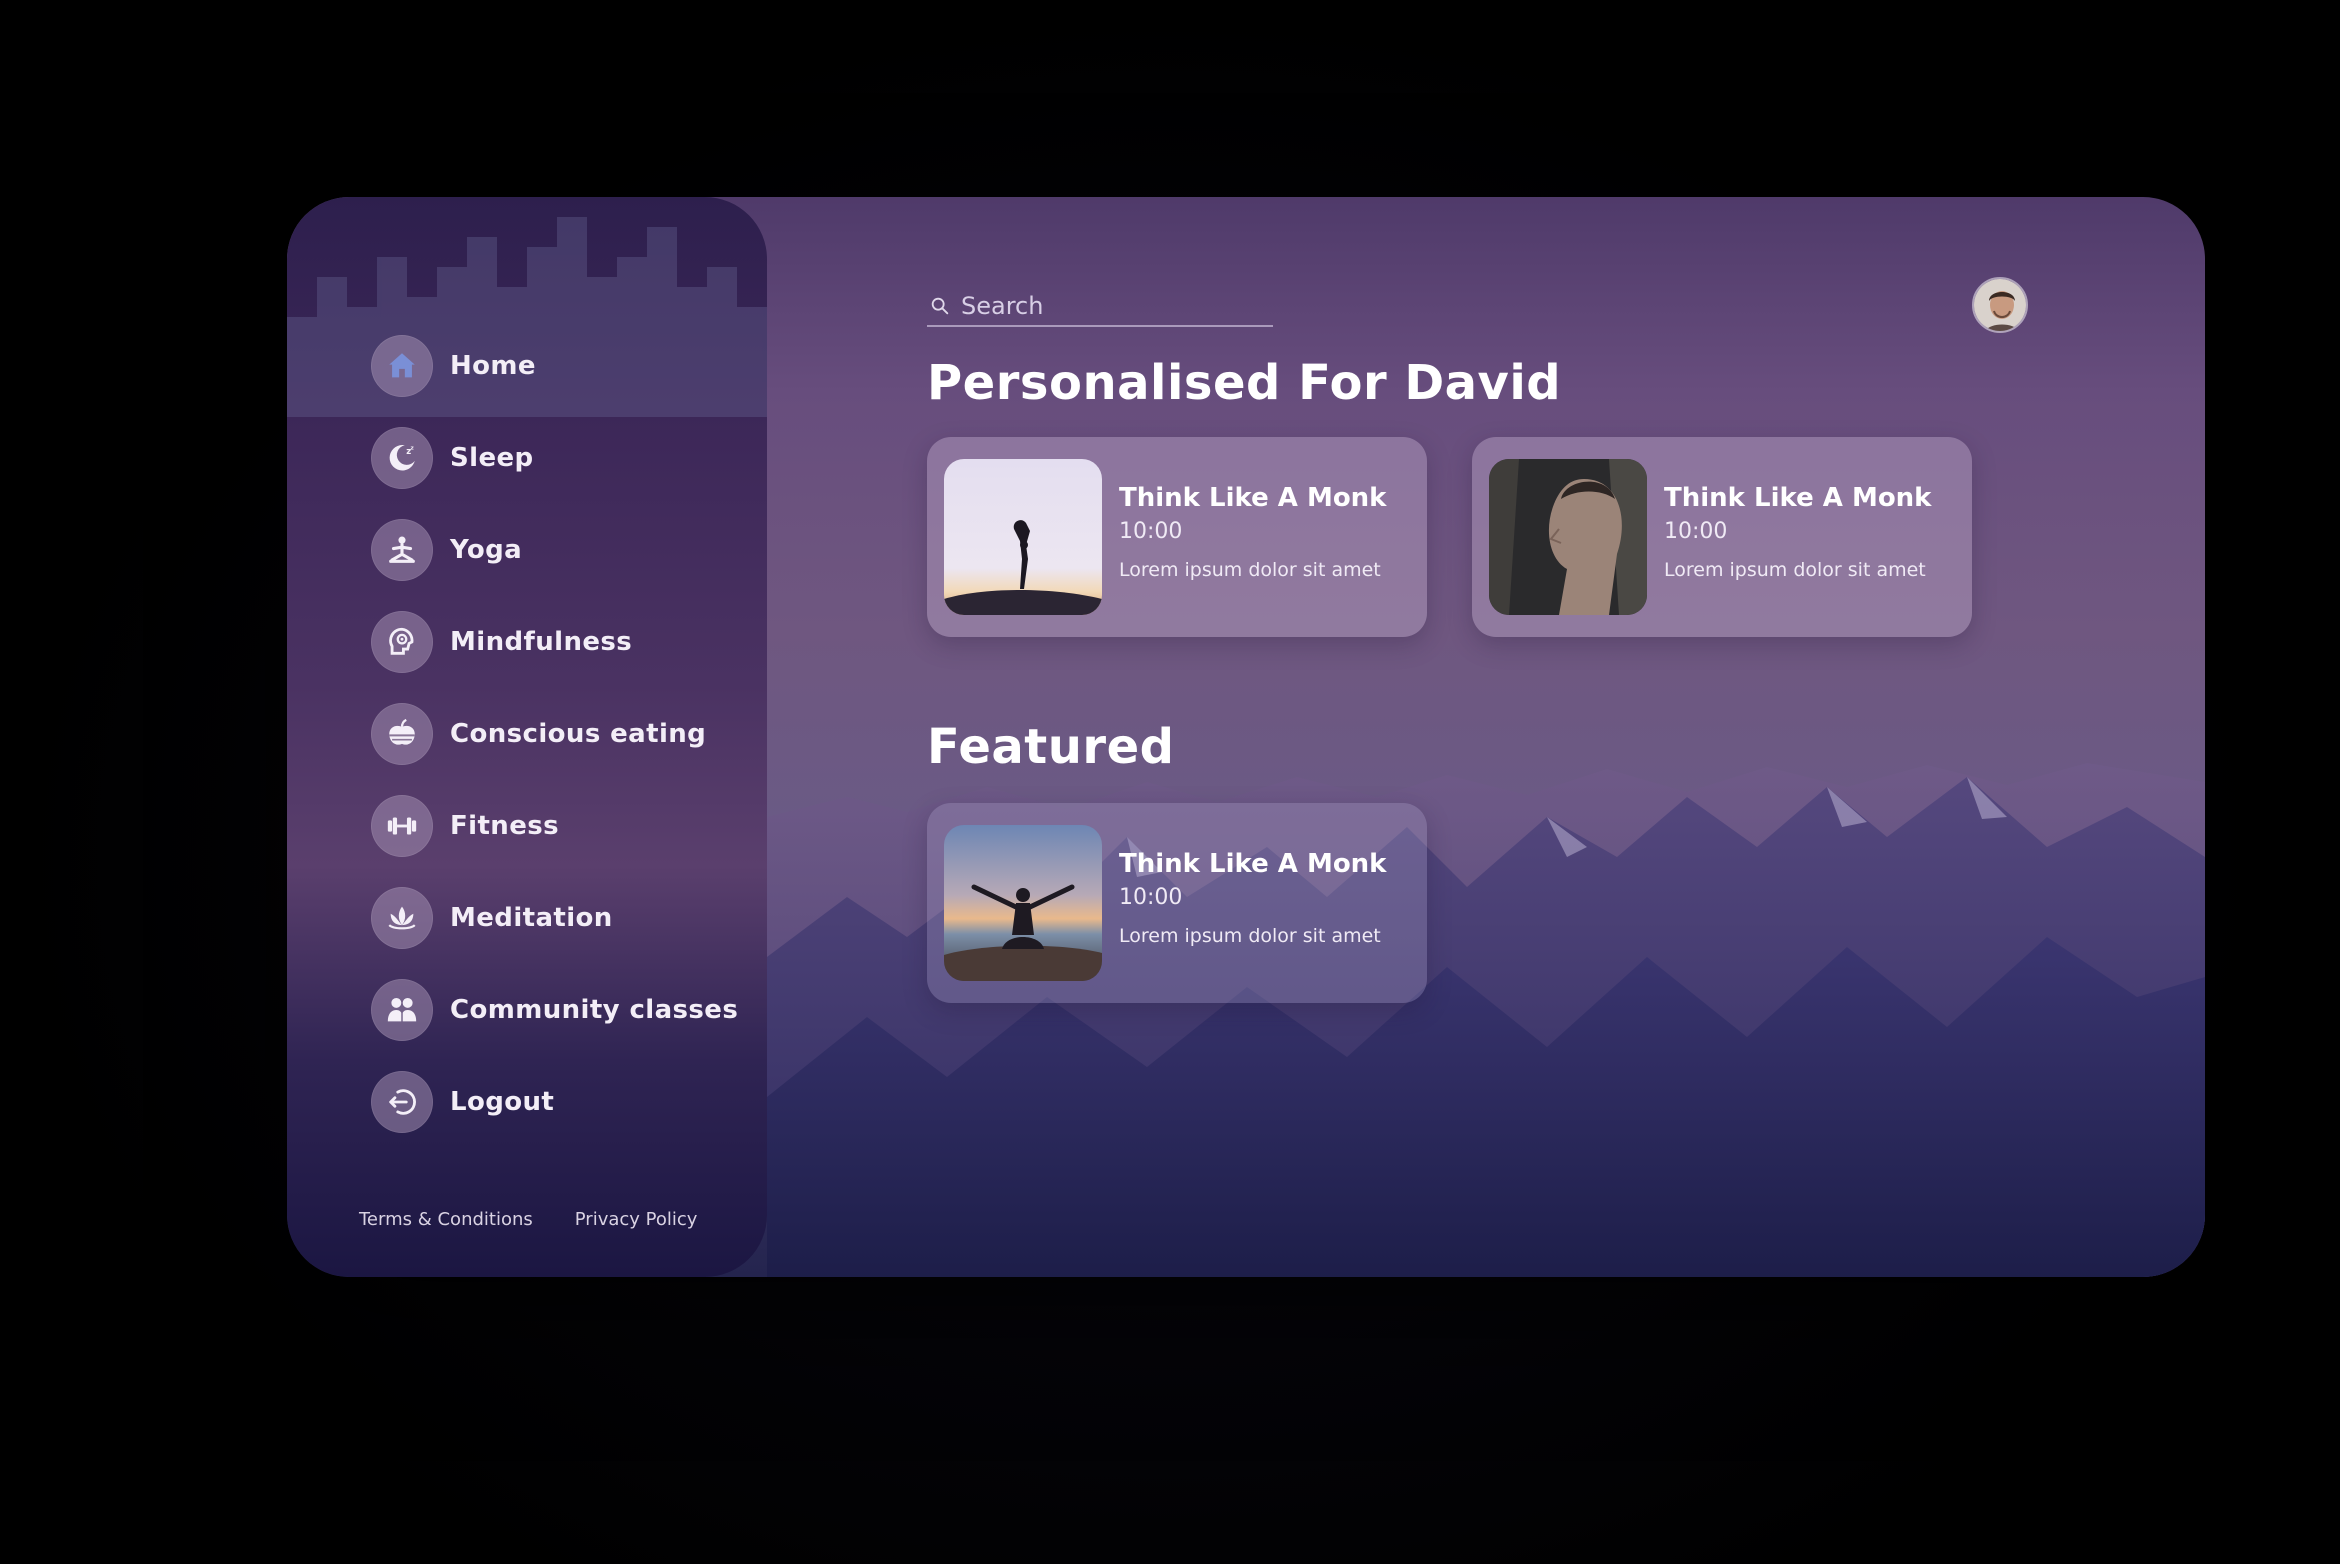  I want to click on avatar, so click(2000, 305).